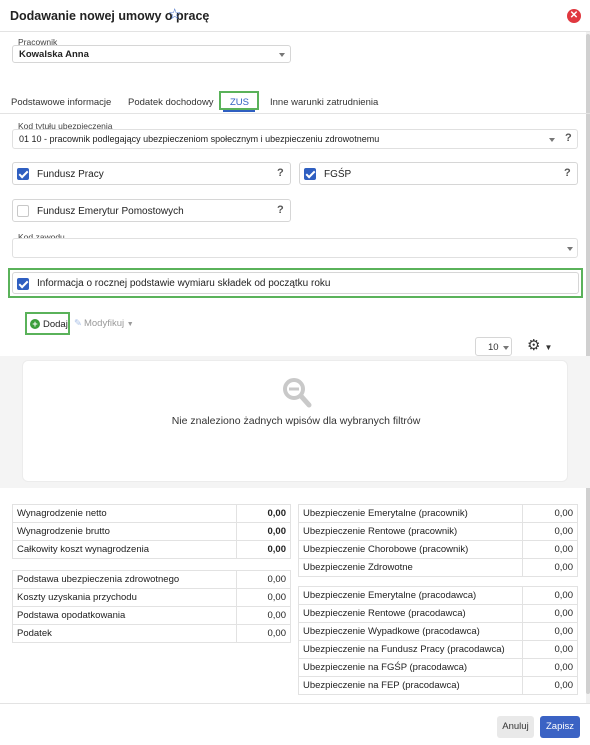 The image size is (590, 745). Describe the element at coordinates (124, 513) in the screenshot. I see `row-label: Wynagrodzenie netto` at that location.